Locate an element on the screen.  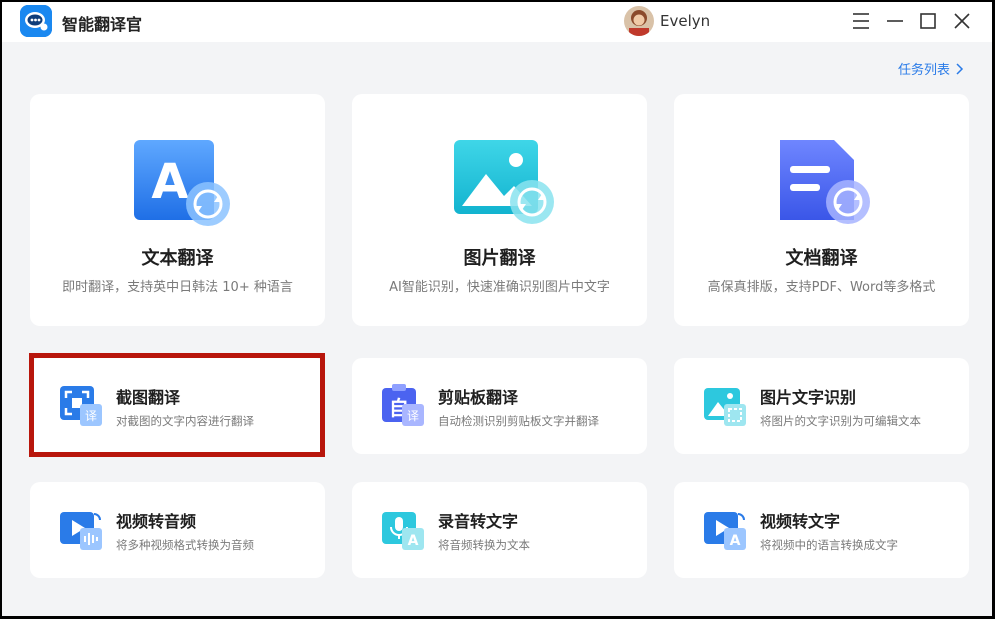
card-description: AI智能识别，快速准确识别图片中文字 is located at coordinates (499, 287).